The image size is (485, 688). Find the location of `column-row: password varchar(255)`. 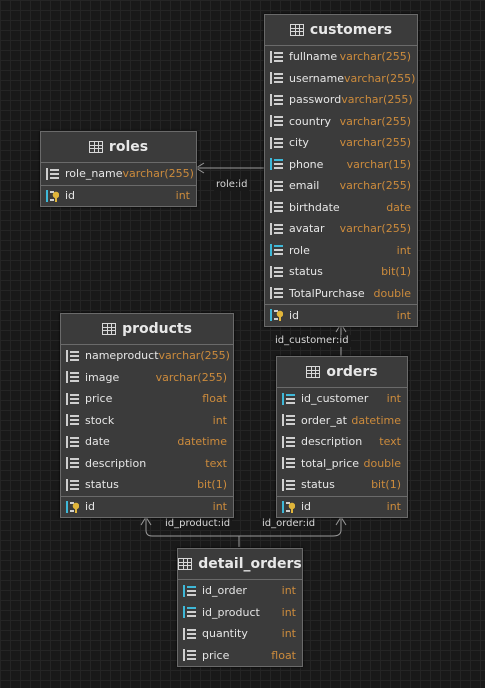

column-row: password varchar(255) is located at coordinates (341, 100).